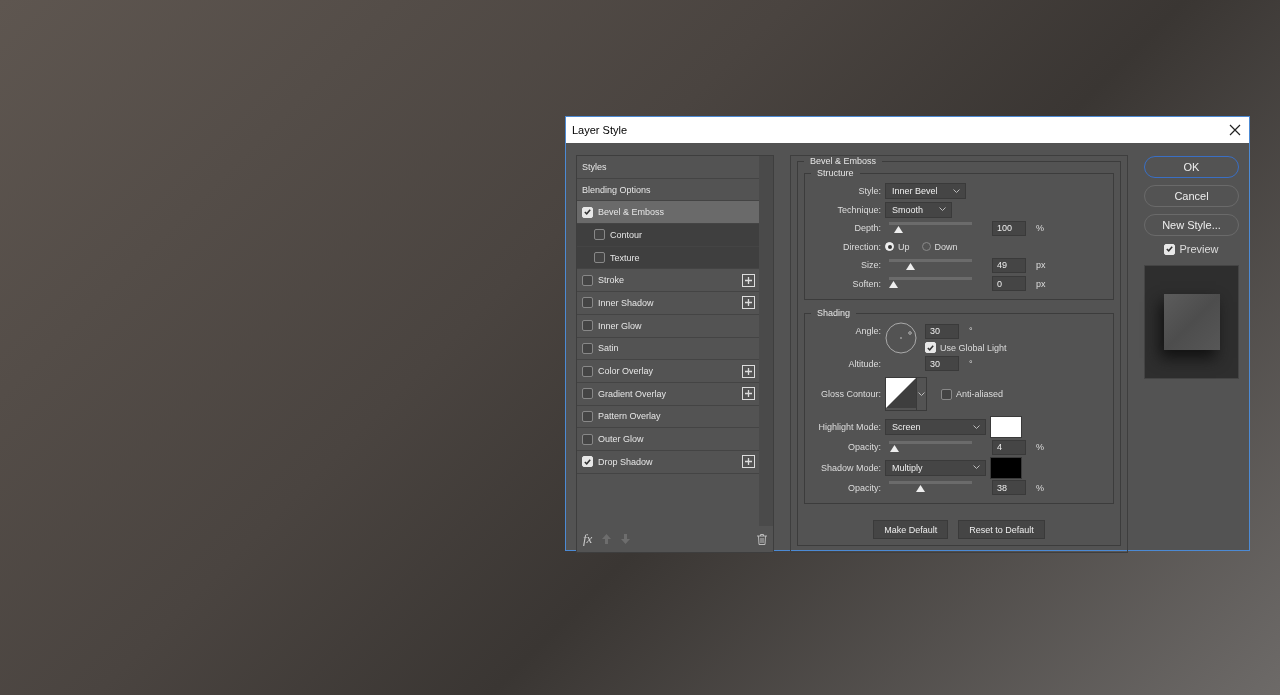  I want to click on field-label: Altitude:, so click(864, 363).